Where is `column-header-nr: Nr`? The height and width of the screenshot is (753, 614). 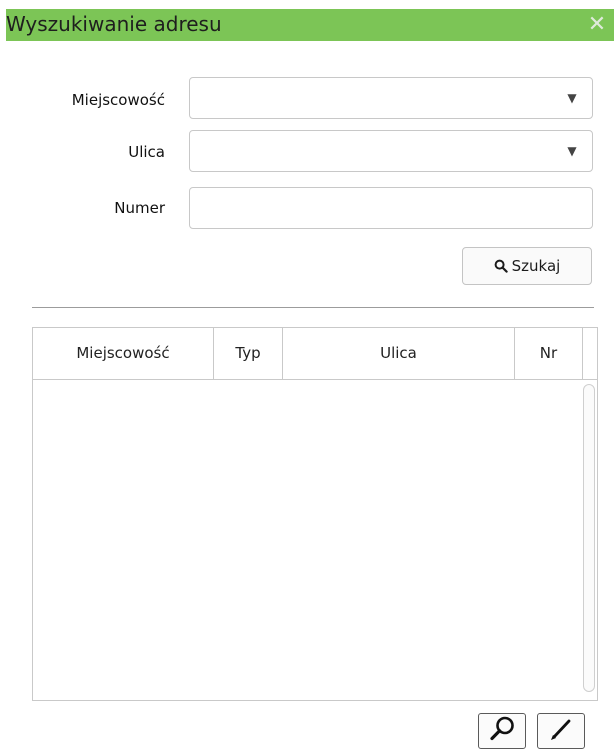 column-header-nr: Nr is located at coordinates (549, 353).